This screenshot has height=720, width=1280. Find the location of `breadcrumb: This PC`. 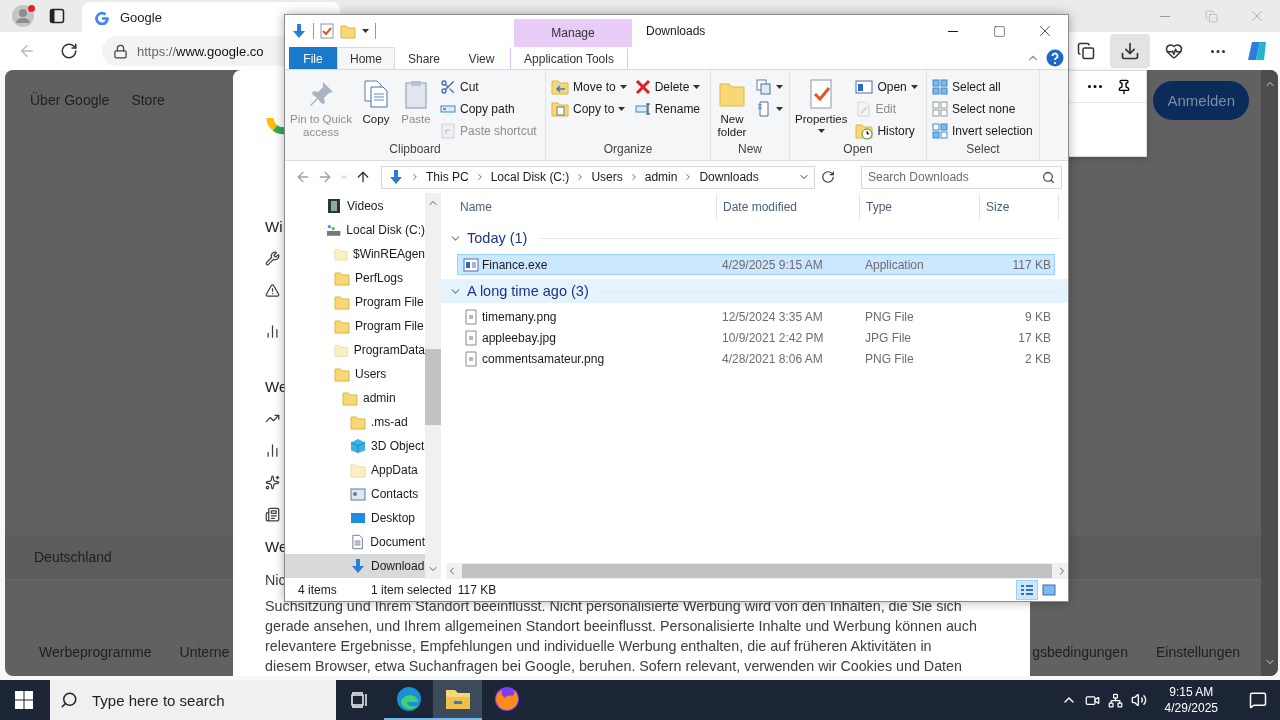

breadcrumb: This PC is located at coordinates (447, 177).